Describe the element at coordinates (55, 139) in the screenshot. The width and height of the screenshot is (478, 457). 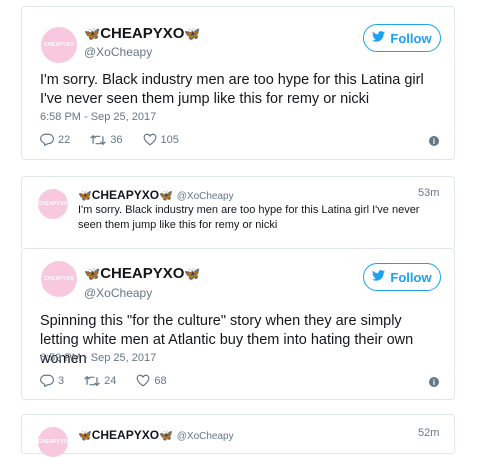
I see `reply-button: 22` at that location.